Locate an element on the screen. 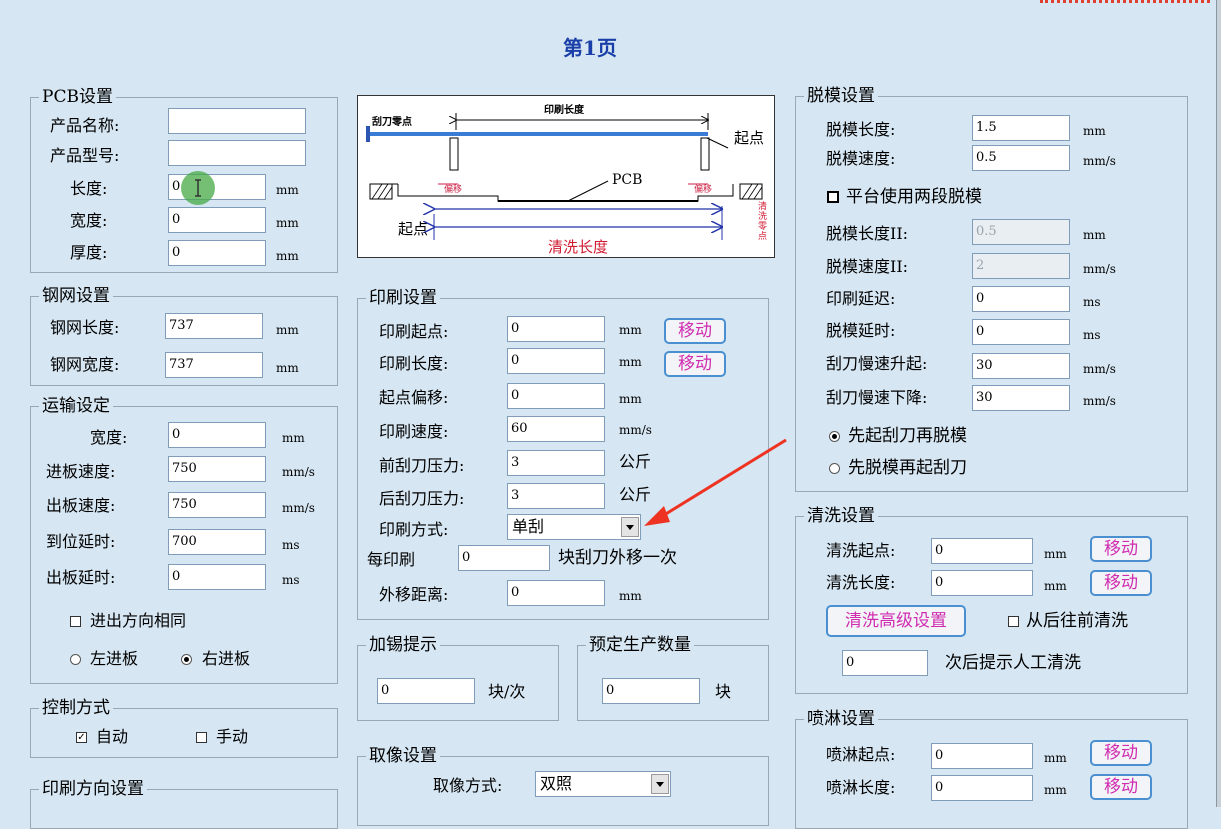 The width and height of the screenshot is (1221, 829). demold-speed-unit: mm/s is located at coordinates (1099, 161).